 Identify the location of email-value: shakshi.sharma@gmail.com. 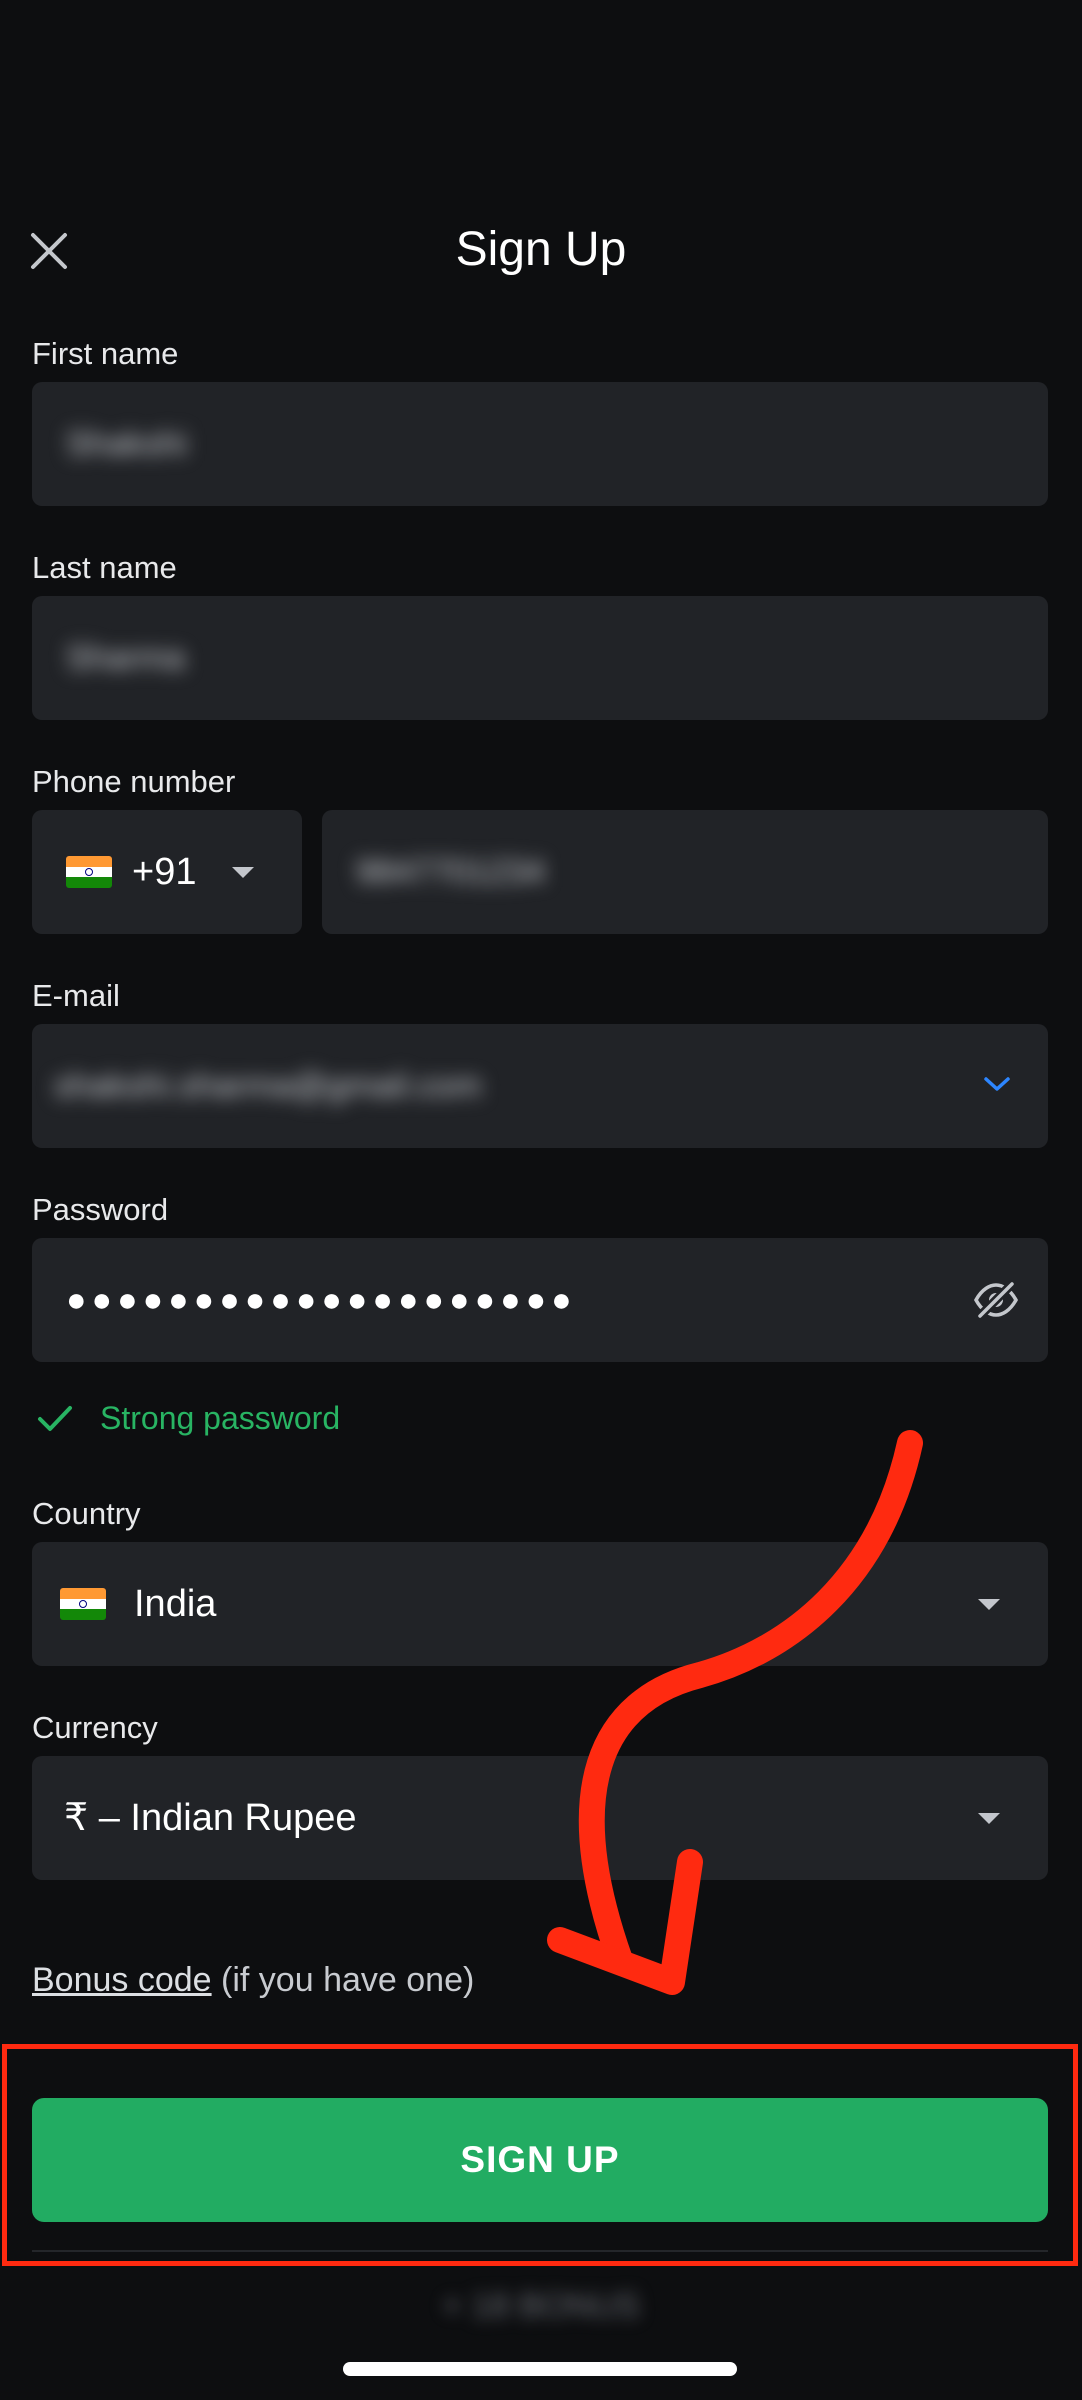
(268, 1086).